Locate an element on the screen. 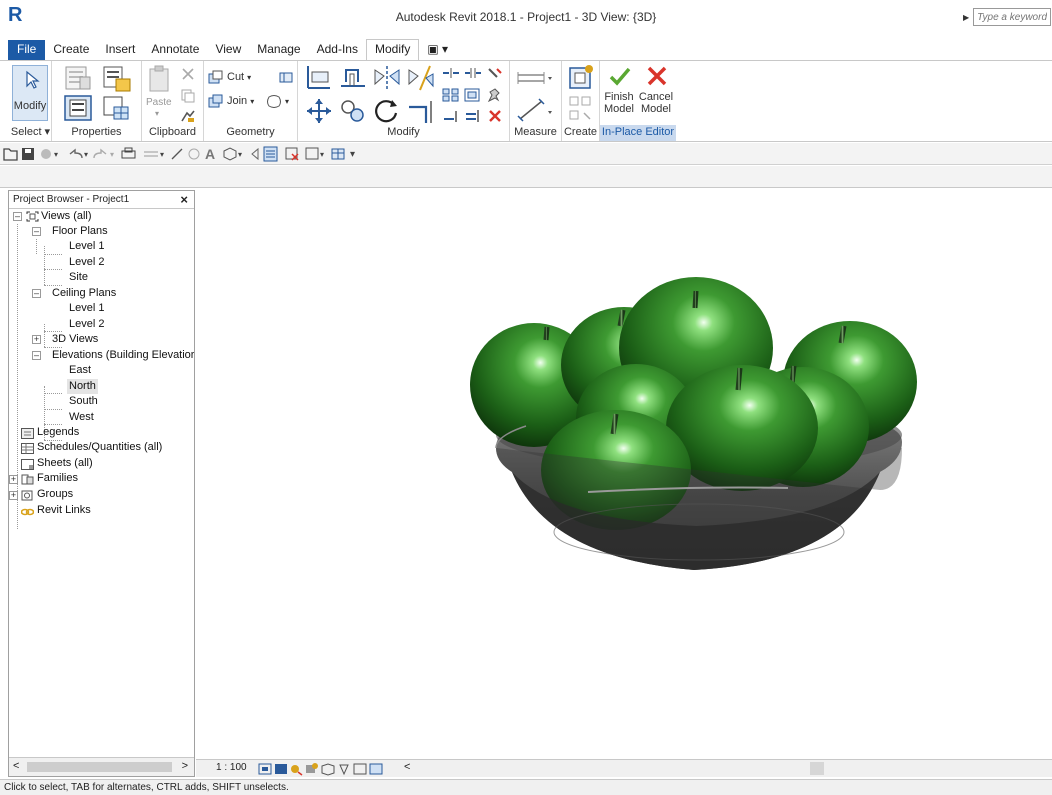 Image resolution: width=1052 pixels, height=795 pixels. trim-extend-single-icon is located at coordinates (451, 116).